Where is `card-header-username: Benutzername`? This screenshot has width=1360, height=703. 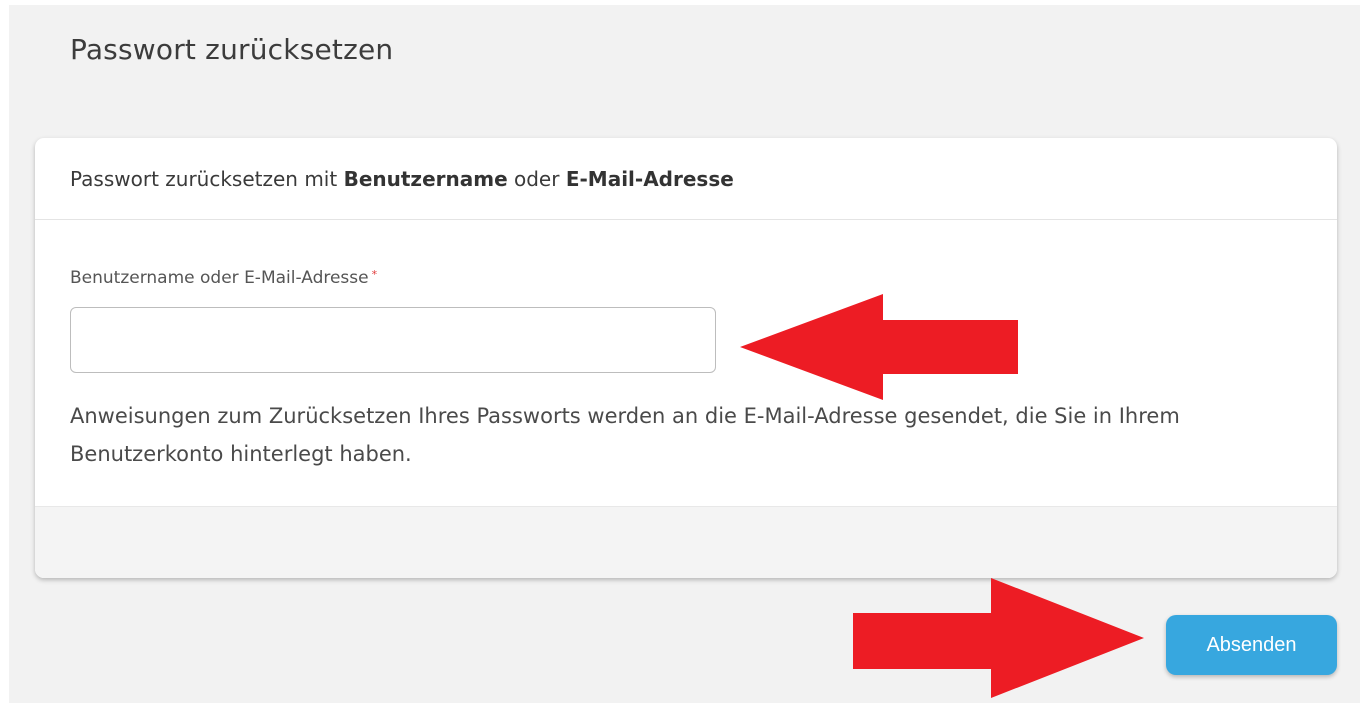
card-header-username: Benutzername is located at coordinates (425, 178).